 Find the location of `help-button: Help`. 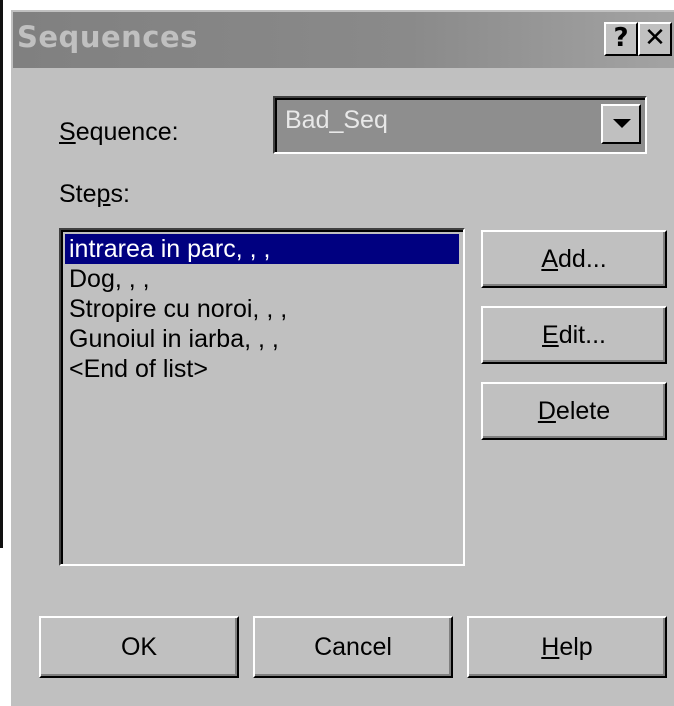

help-button: Help is located at coordinates (567, 647).